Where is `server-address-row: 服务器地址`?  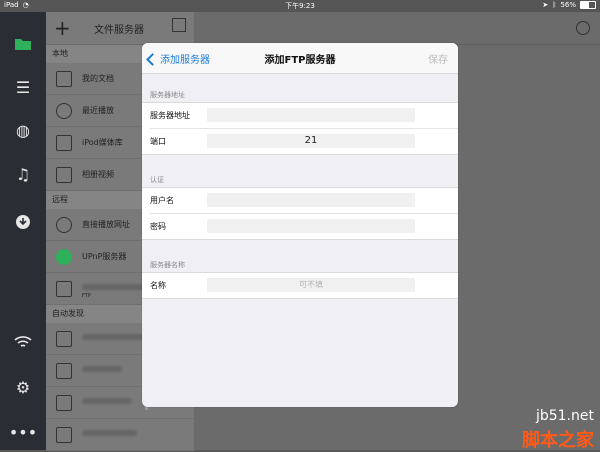 server-address-row: 服务器地址 is located at coordinates (300, 115).